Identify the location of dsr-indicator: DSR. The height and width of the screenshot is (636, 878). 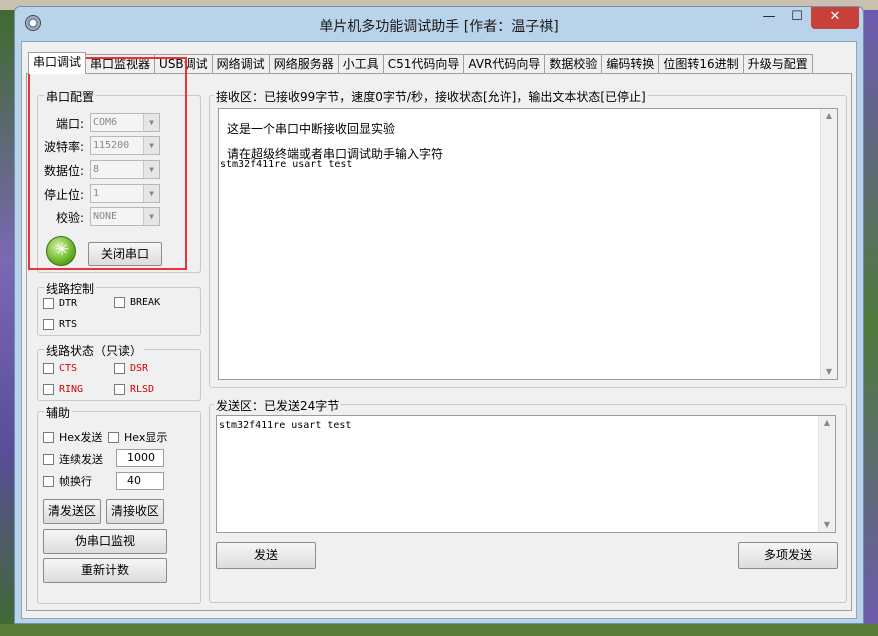
(131, 368).